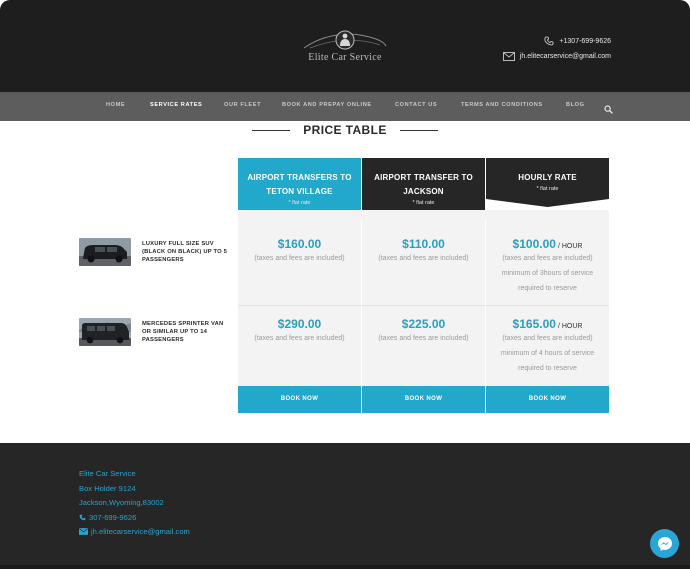  What do you see at coordinates (299, 244) in the screenshot?
I see `price-value: $160.00` at bounding box center [299, 244].